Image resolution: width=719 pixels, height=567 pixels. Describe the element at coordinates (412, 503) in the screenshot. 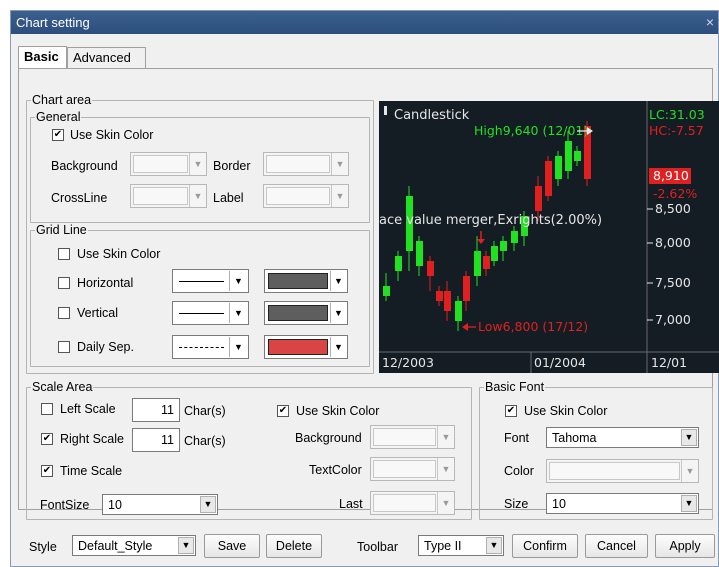

I see `last-combo: ▼` at that location.